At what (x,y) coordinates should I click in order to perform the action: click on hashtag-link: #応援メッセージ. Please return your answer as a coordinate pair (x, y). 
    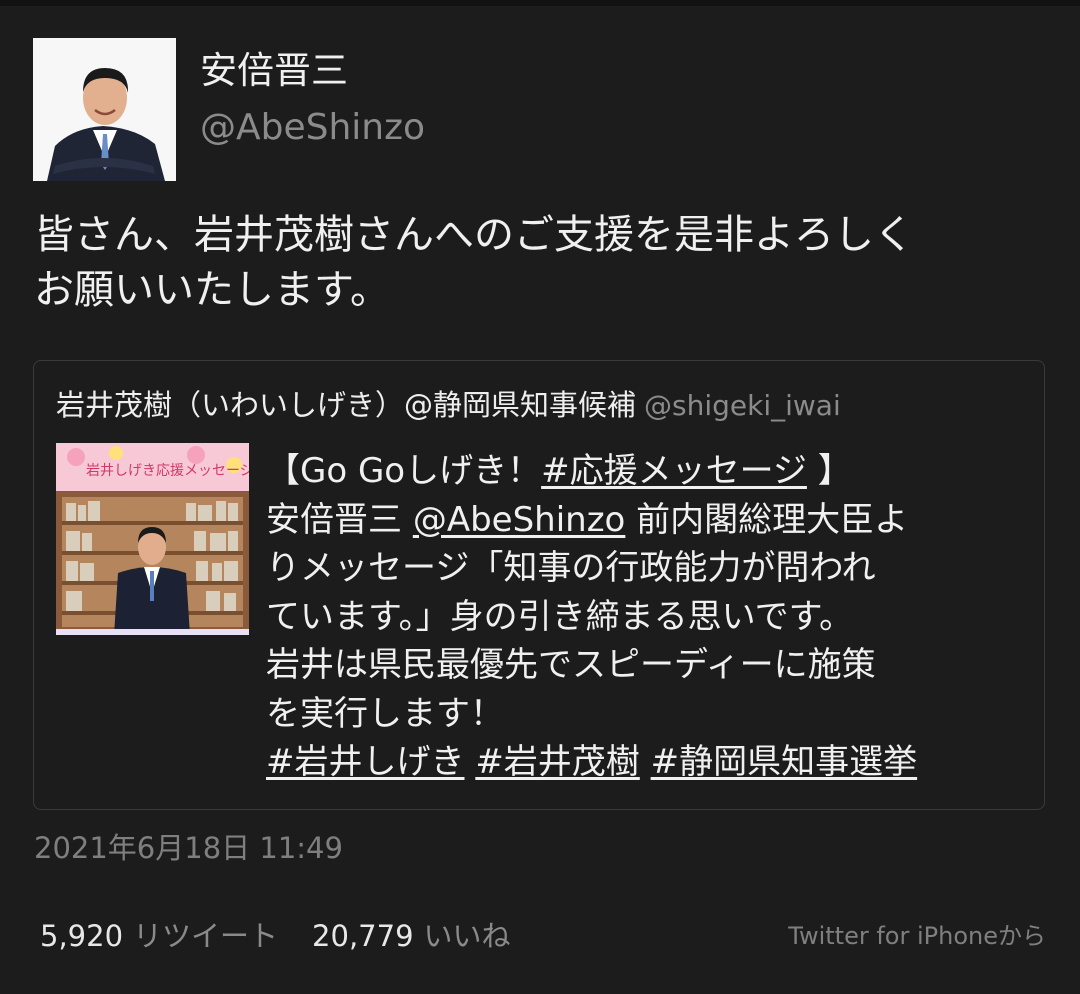
    Looking at the image, I should click on (674, 471).